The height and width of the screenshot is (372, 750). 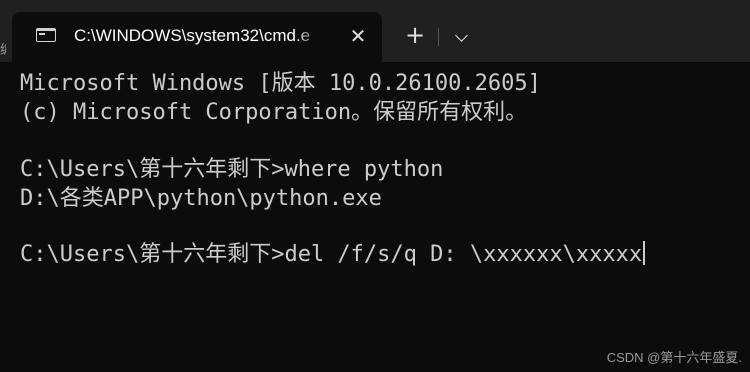 What do you see at coordinates (280, 83) in the screenshot?
I see `console-line: Microsoft Windows [版本 10.0.26100.2605]` at bounding box center [280, 83].